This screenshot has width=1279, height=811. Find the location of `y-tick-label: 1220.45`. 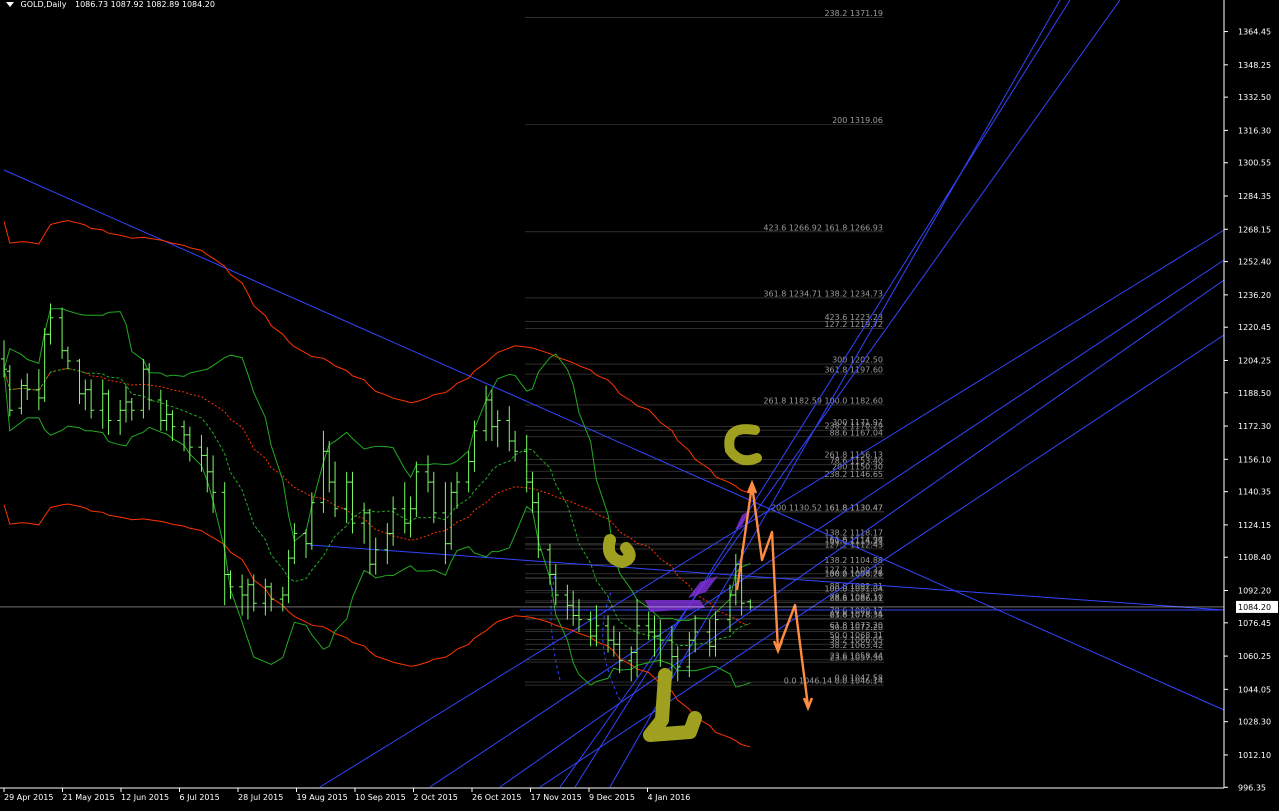

y-tick-label: 1220.45 is located at coordinates (1254, 327).